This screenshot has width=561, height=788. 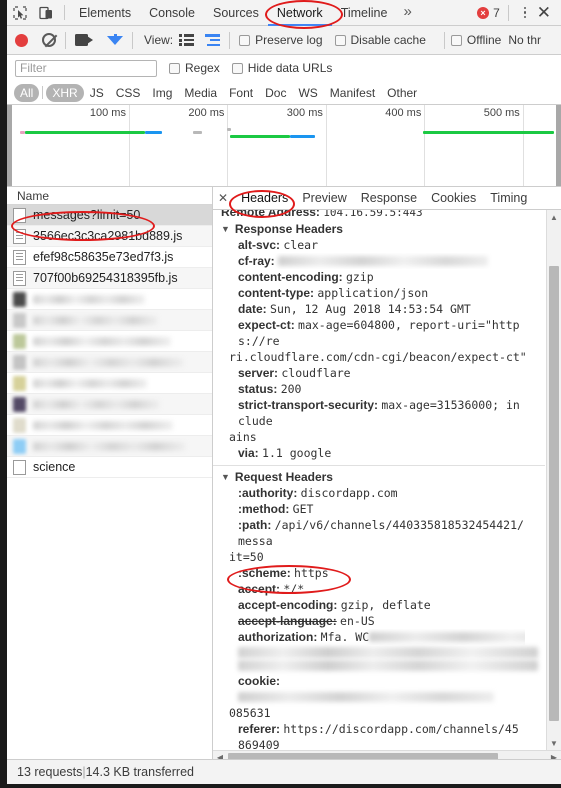 I want to click on type-filter-xhr: XHR, so click(x=65, y=92).